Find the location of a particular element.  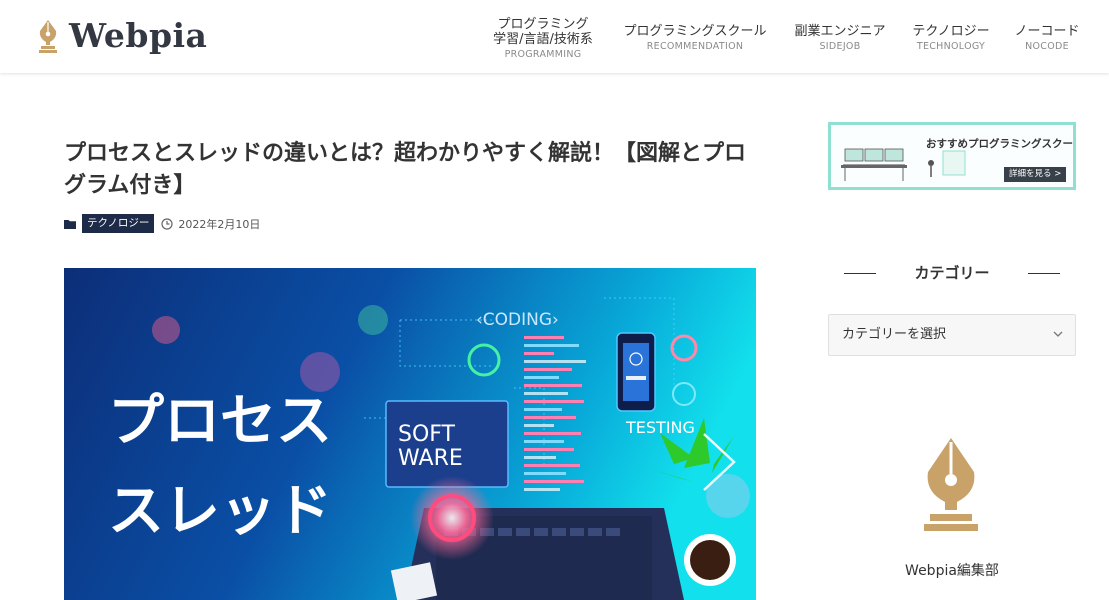

category-select: カテゴリーを選択 is located at coordinates (952, 335).